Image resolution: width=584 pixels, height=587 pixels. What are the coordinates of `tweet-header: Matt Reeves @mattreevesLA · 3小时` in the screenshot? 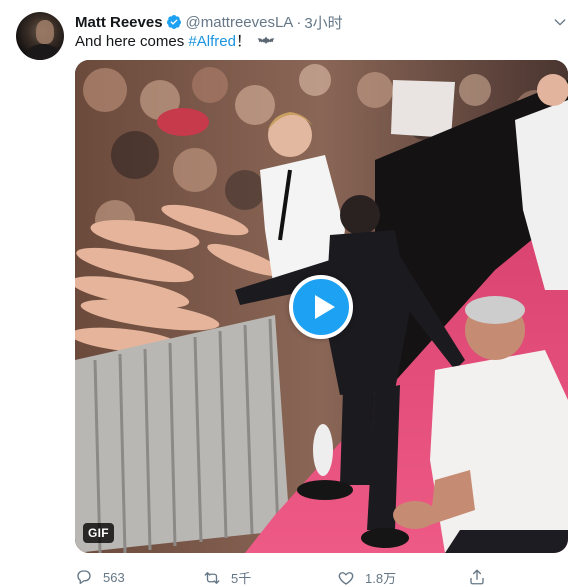 It's located at (321, 22).